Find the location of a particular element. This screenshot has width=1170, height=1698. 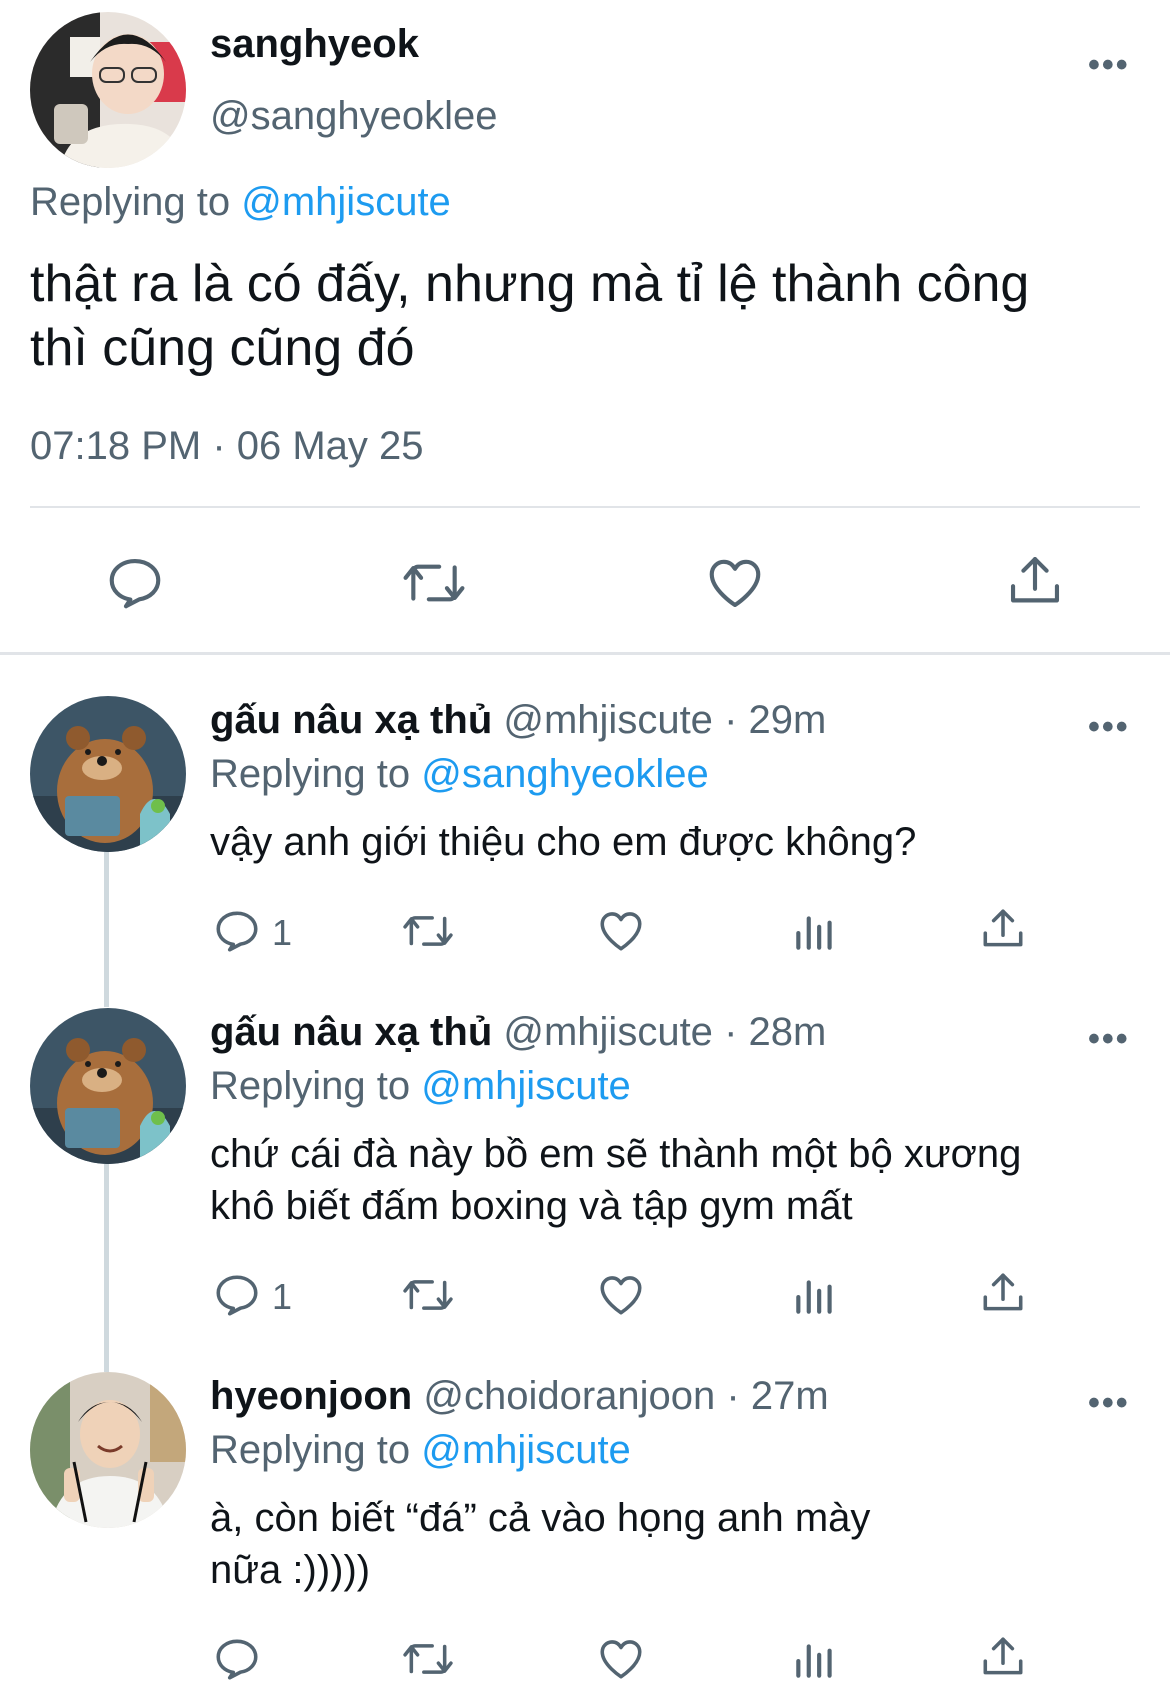

reply-time: · 27m is located at coordinates (777, 1396).